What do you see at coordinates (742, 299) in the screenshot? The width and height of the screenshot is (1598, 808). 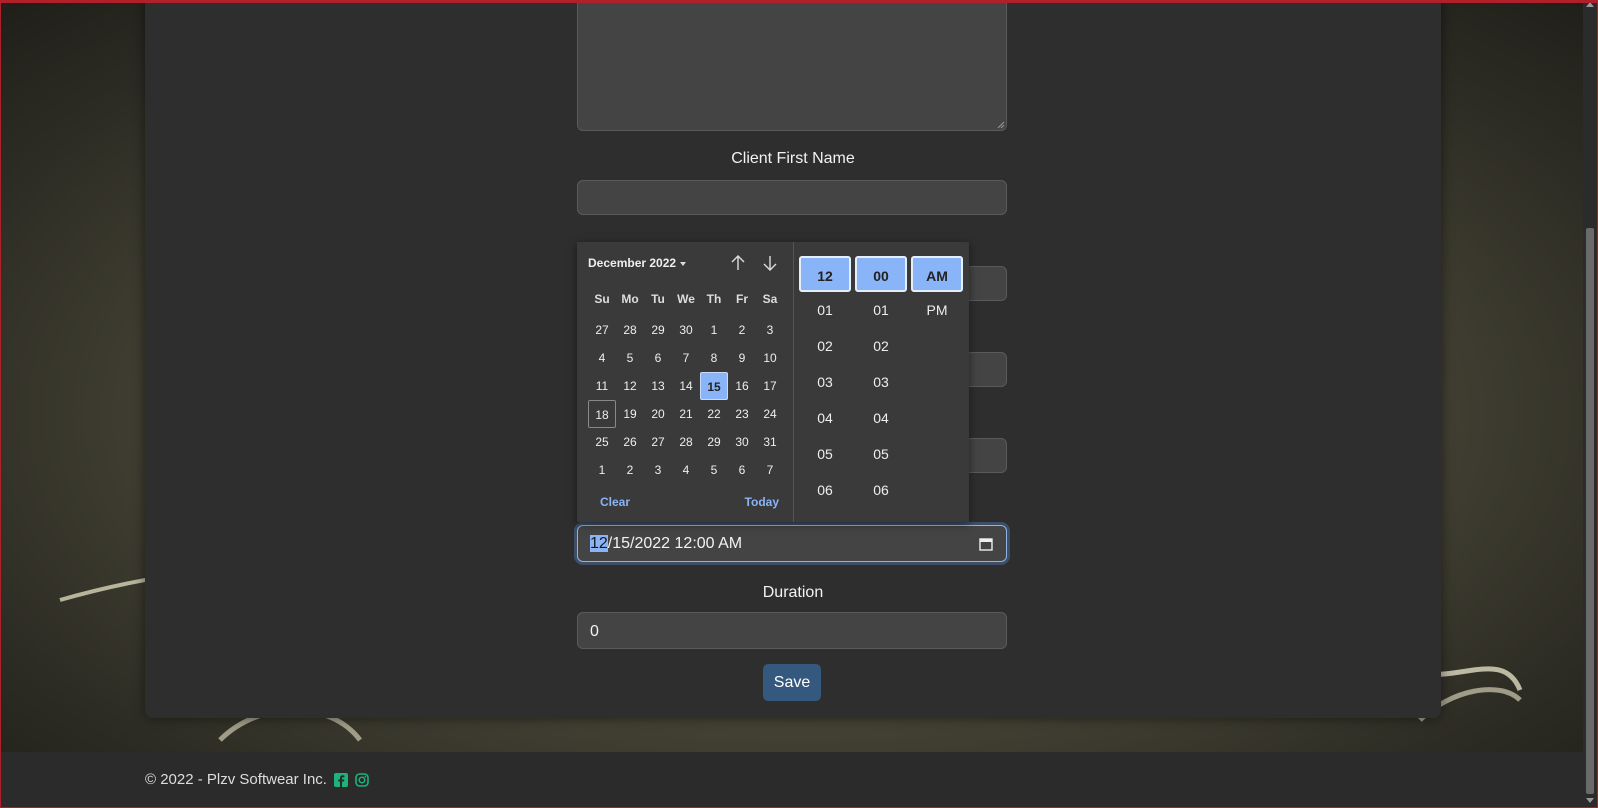 I see `weekday-header: Fr` at bounding box center [742, 299].